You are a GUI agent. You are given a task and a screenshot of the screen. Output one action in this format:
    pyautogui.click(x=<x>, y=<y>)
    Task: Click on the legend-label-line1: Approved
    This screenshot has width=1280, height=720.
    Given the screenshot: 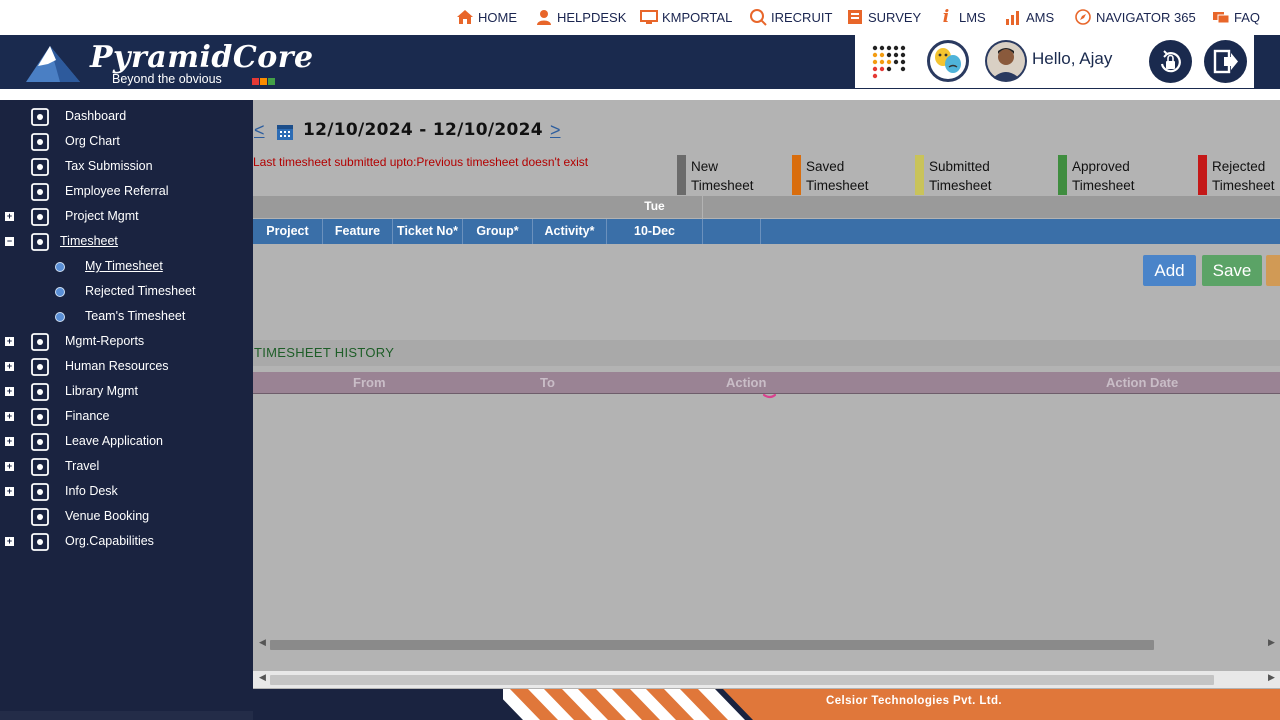 What is the action you would take?
    pyautogui.click(x=1101, y=166)
    